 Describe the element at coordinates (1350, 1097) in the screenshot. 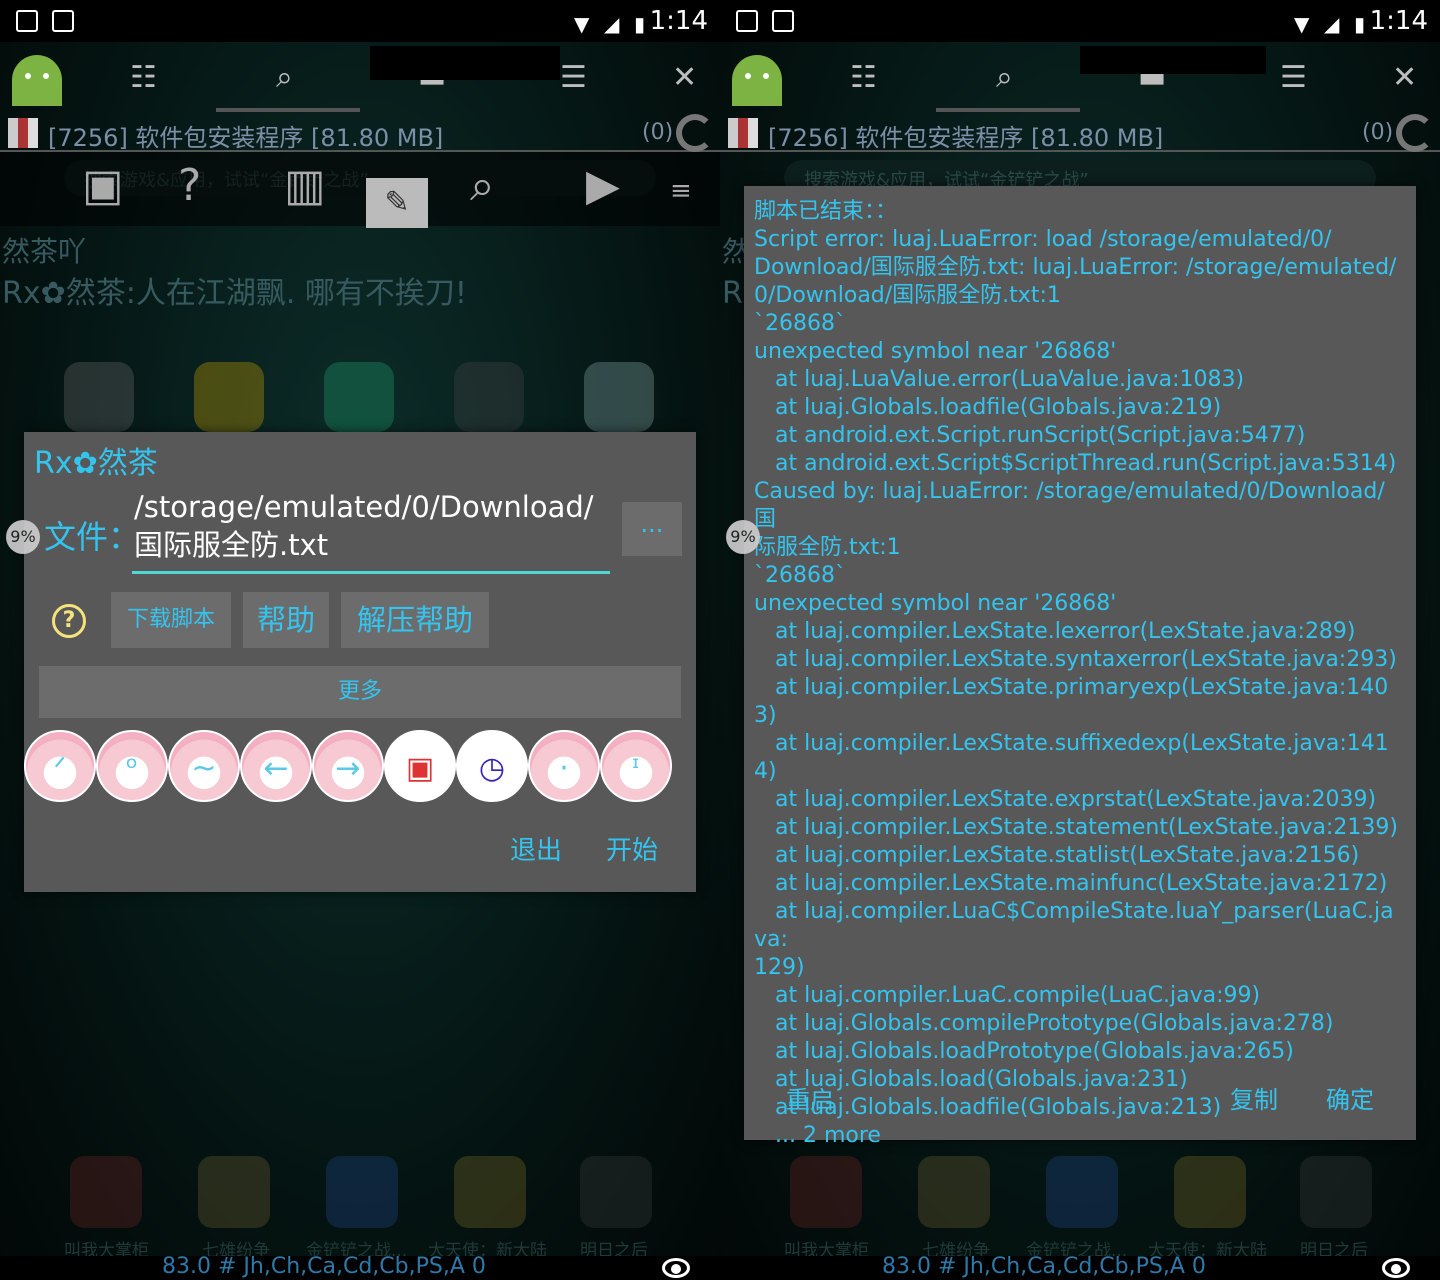

I see `ok-button: 确定` at that location.